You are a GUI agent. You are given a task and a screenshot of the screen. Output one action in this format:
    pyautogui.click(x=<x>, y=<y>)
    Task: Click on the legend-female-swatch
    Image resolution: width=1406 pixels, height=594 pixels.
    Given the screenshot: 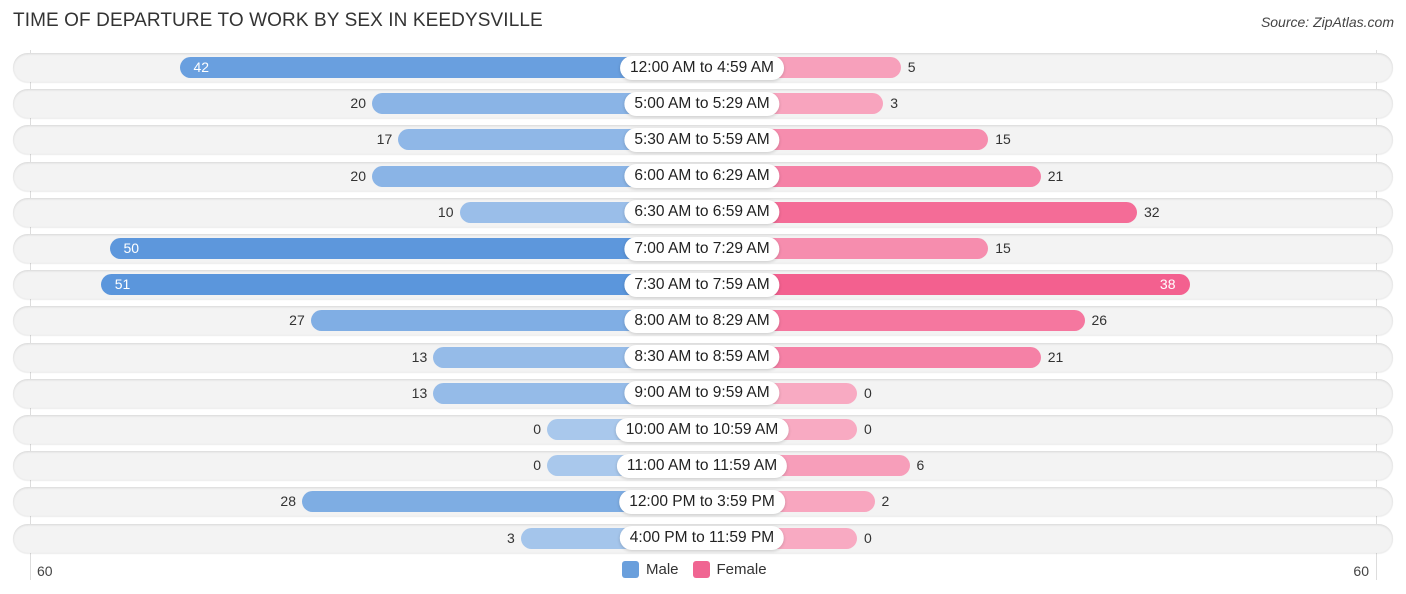 What is the action you would take?
    pyautogui.click(x=701, y=569)
    